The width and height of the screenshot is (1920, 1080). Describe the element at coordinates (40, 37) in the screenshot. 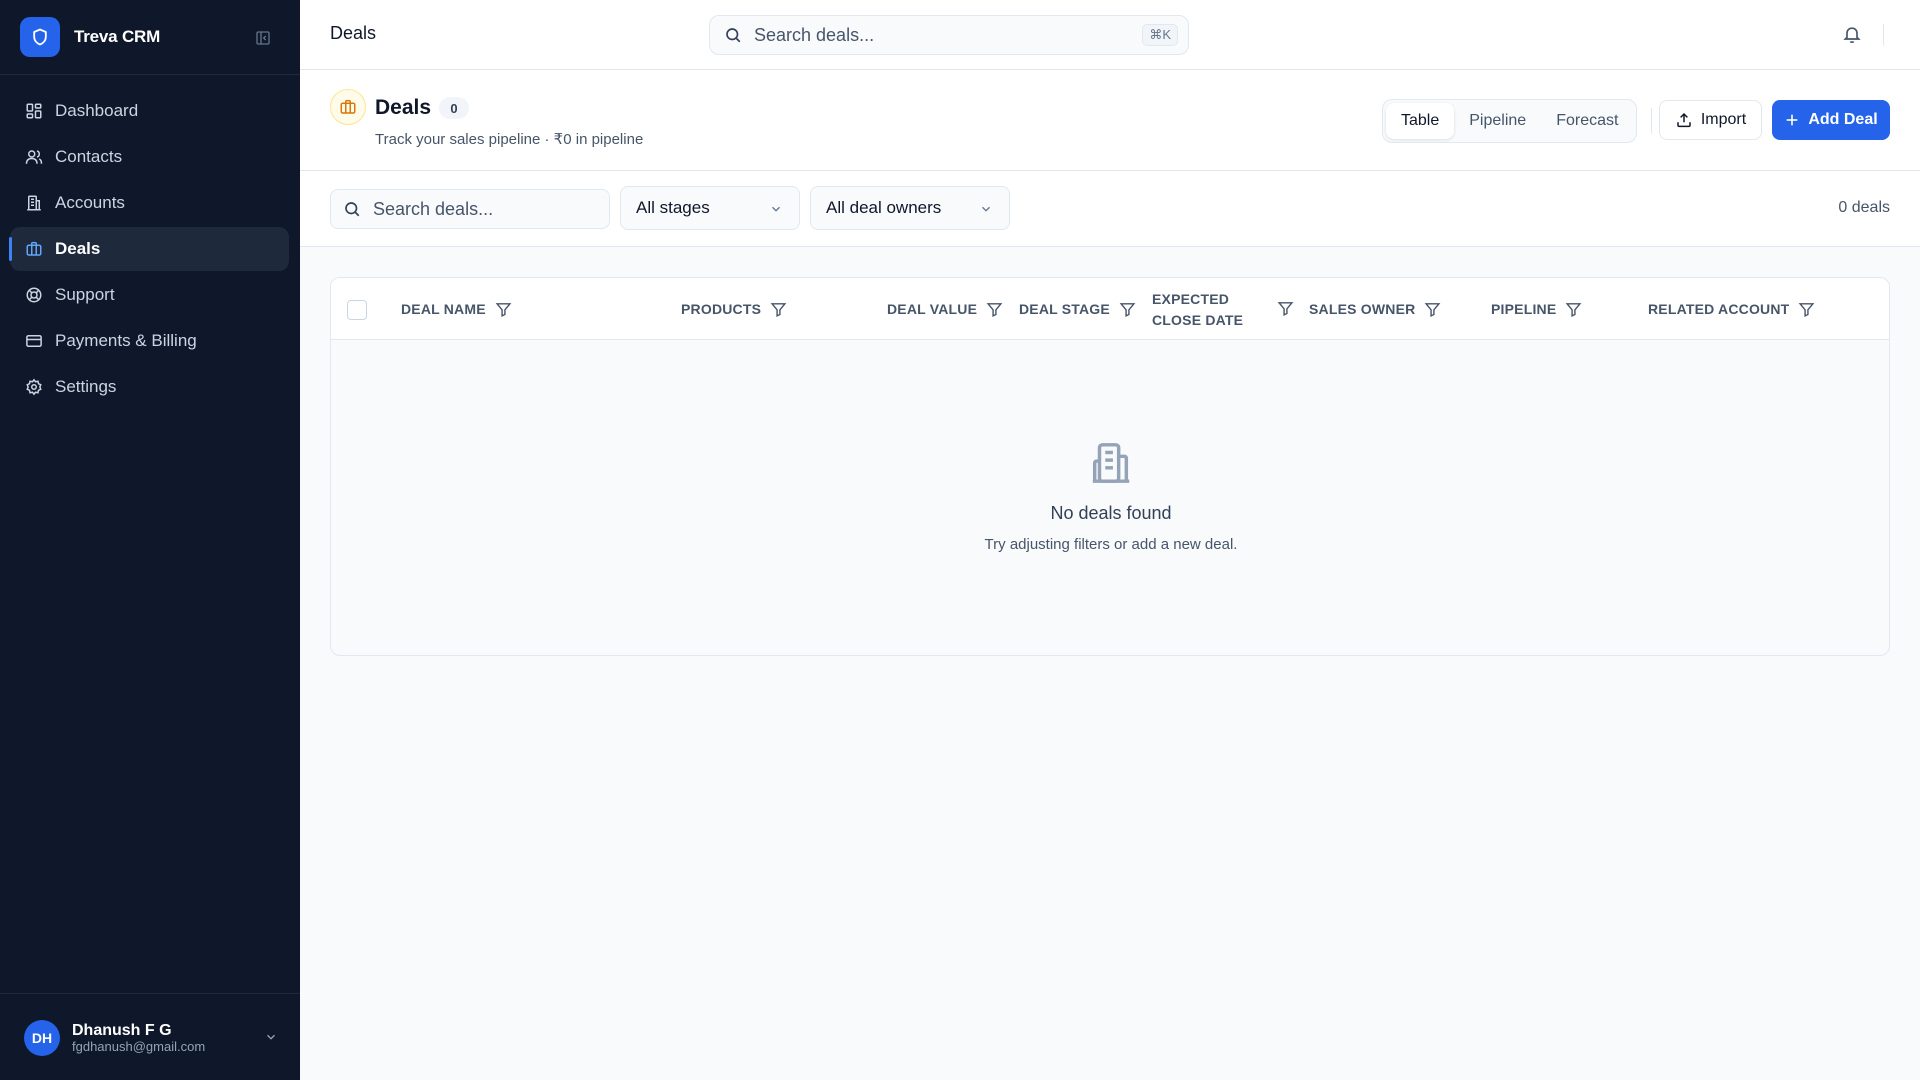

I see `shield-icon` at that location.